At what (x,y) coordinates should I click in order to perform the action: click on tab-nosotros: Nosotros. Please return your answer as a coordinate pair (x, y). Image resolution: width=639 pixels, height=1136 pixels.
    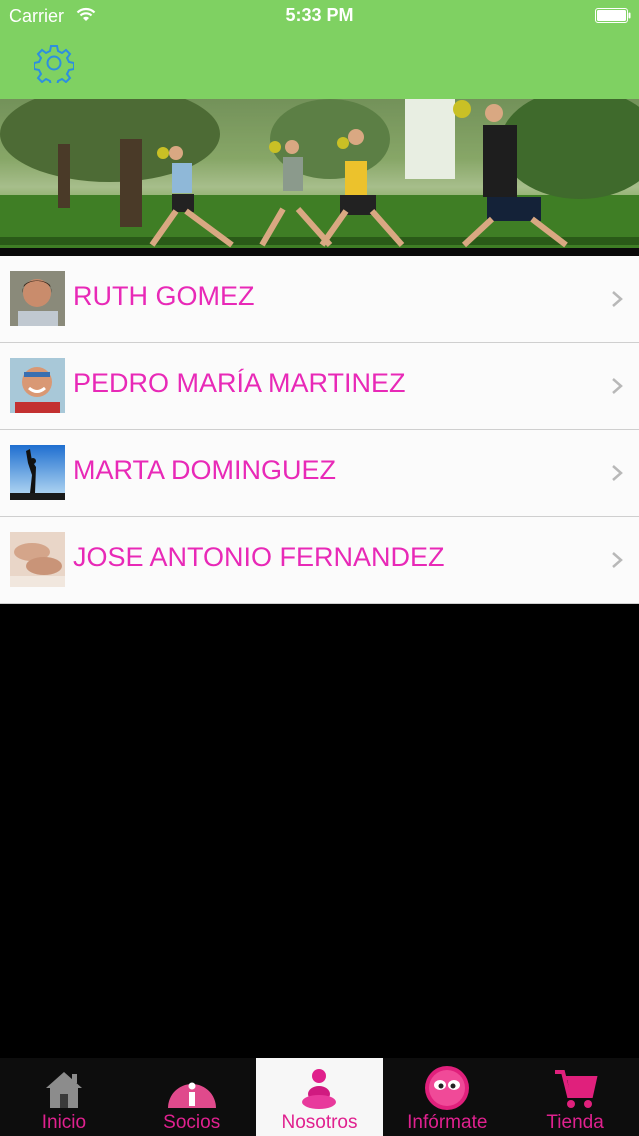
    Looking at the image, I should click on (319, 1097).